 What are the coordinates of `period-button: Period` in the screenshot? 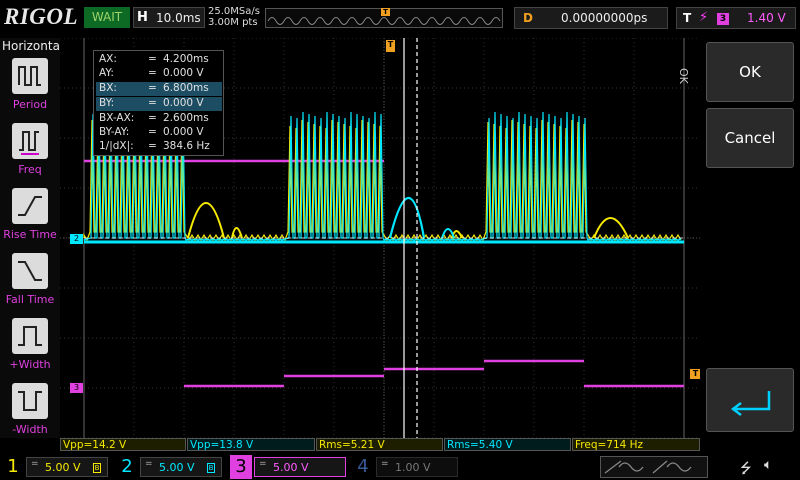 It's located at (30, 90).